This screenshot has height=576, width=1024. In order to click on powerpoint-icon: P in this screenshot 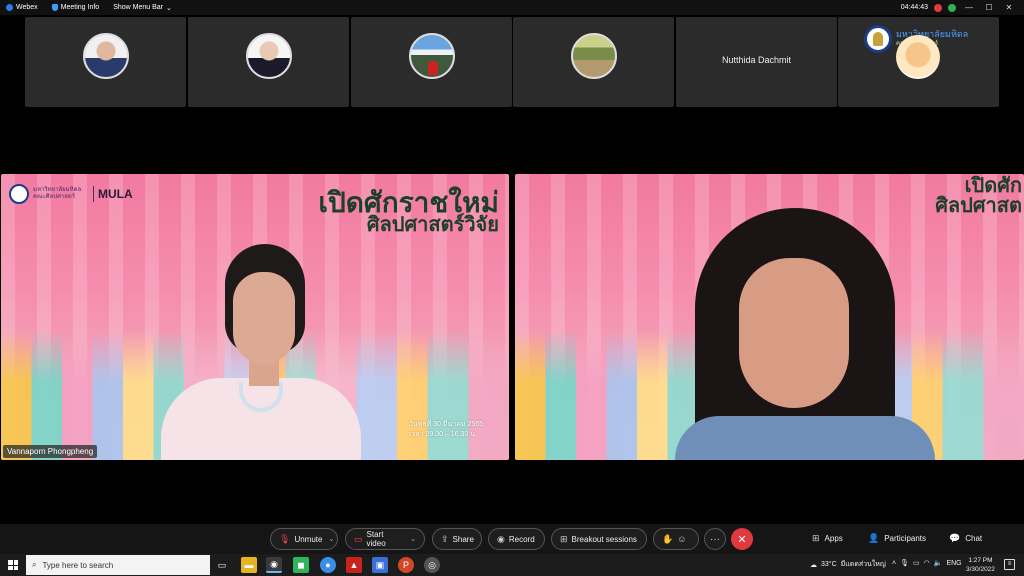, I will do `click(406, 565)`.